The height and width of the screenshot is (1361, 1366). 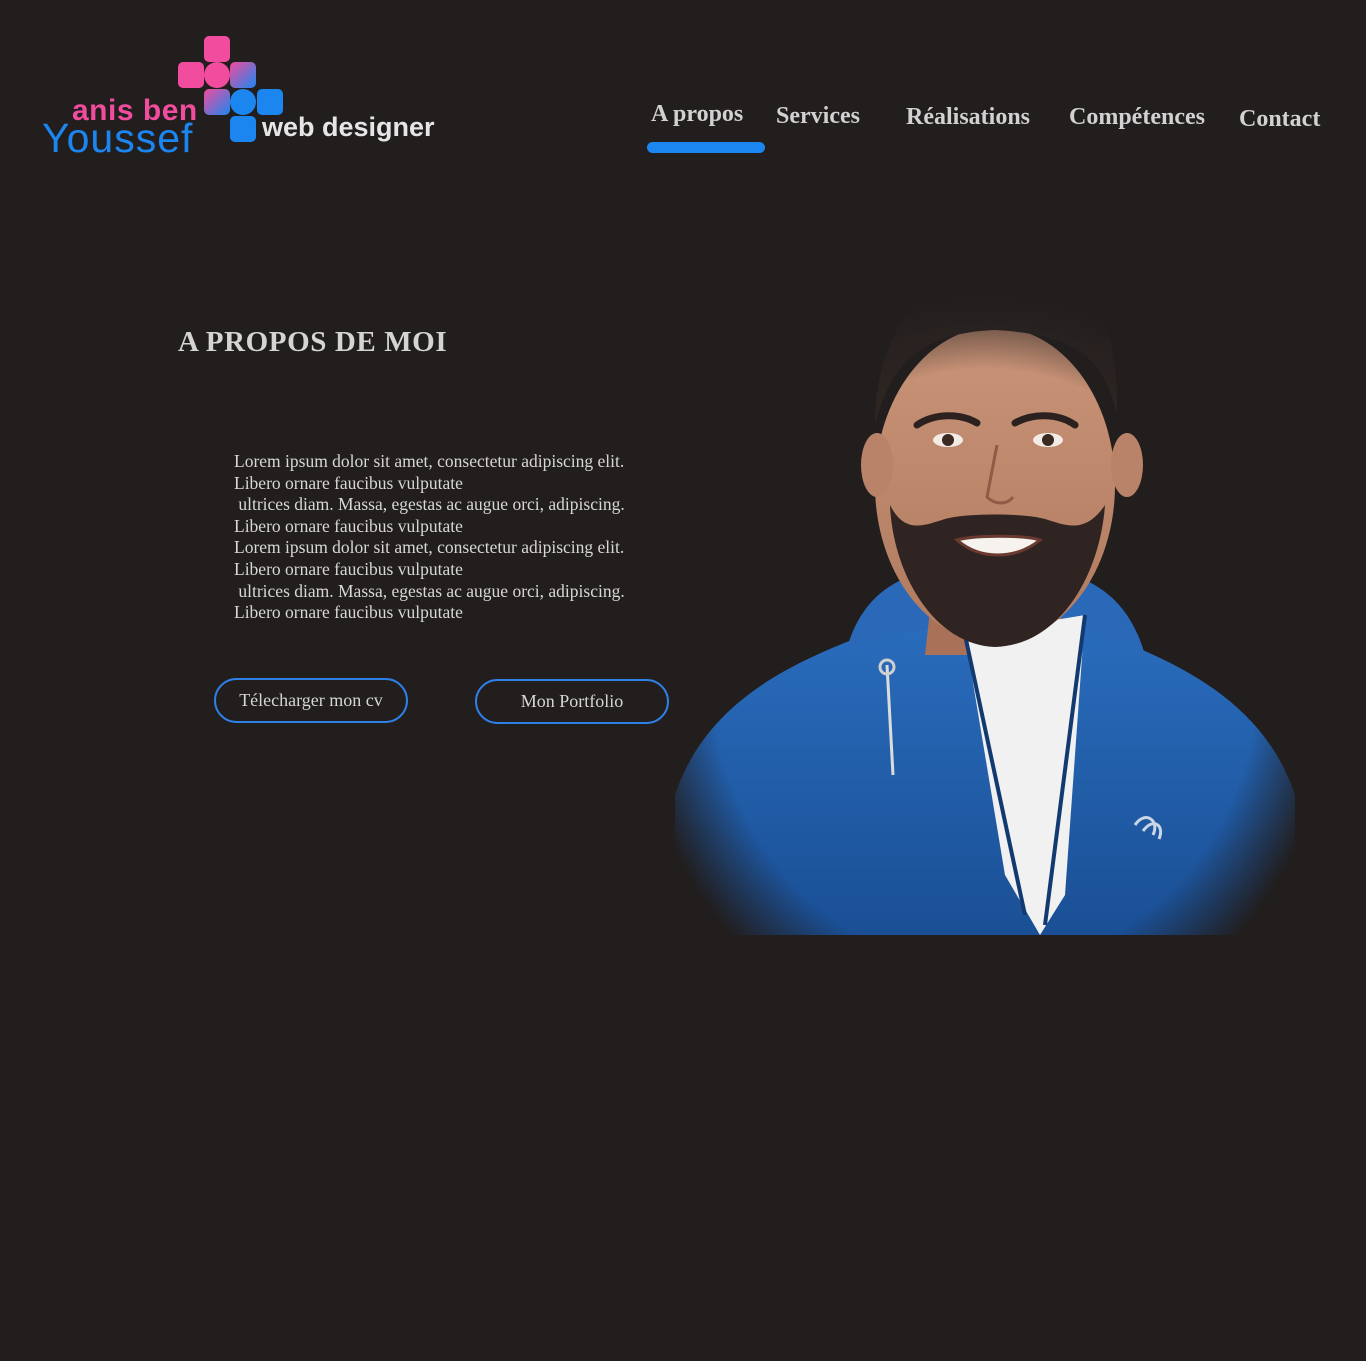 What do you see at coordinates (968, 117) in the screenshot?
I see `nav-item-realisations: Réalisations` at bounding box center [968, 117].